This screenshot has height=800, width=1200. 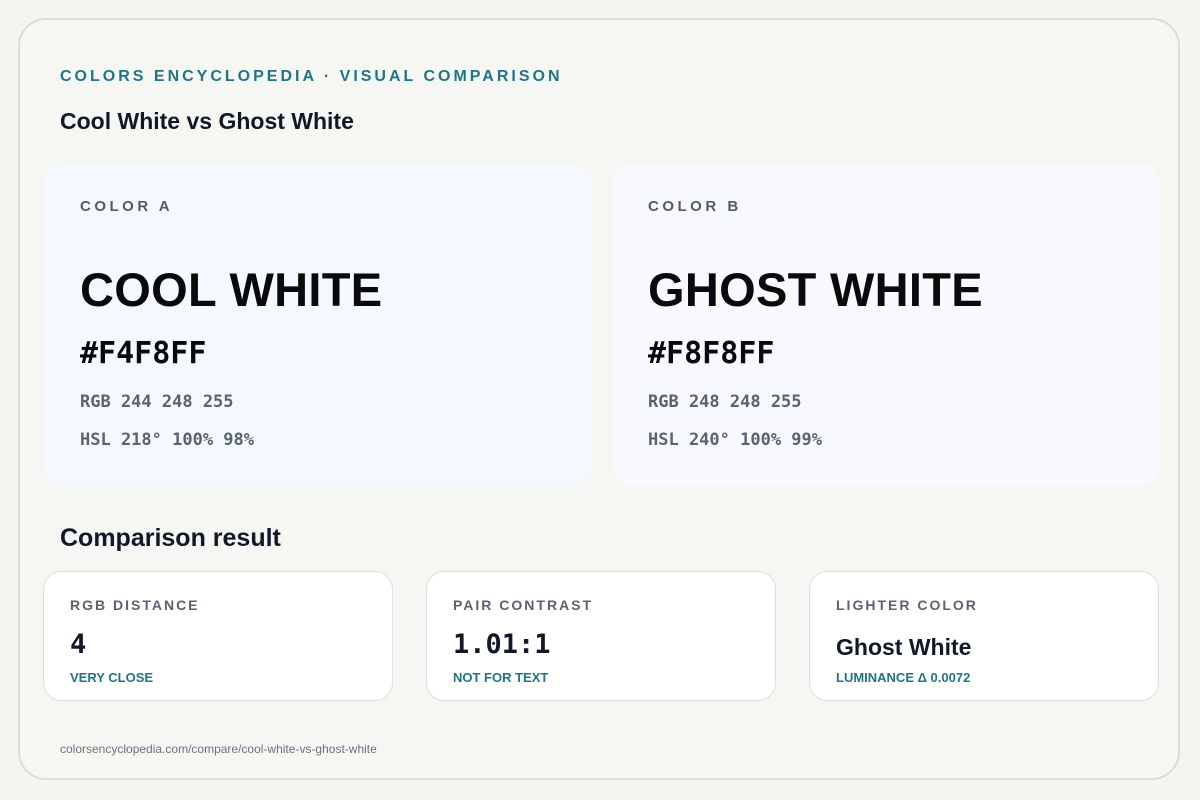 I want to click on rgb-distance-card: RGB DISTANCE 4 VERY CLOSE, so click(x=218, y=636).